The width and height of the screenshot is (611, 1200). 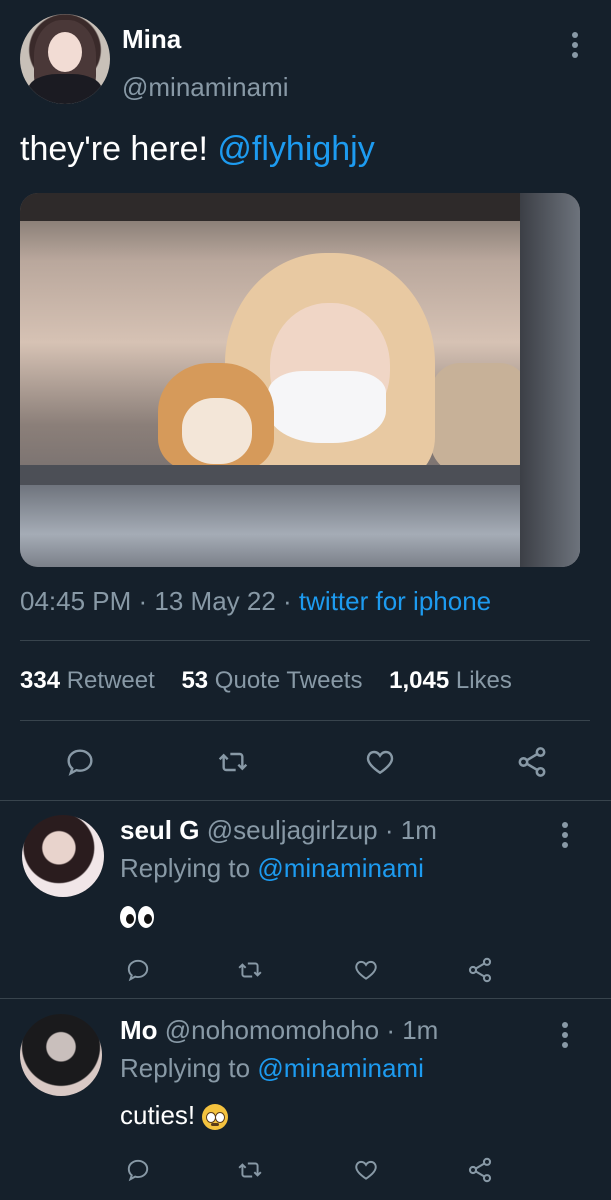 I want to click on mention-link: @flyhighjy, so click(x=295, y=149).